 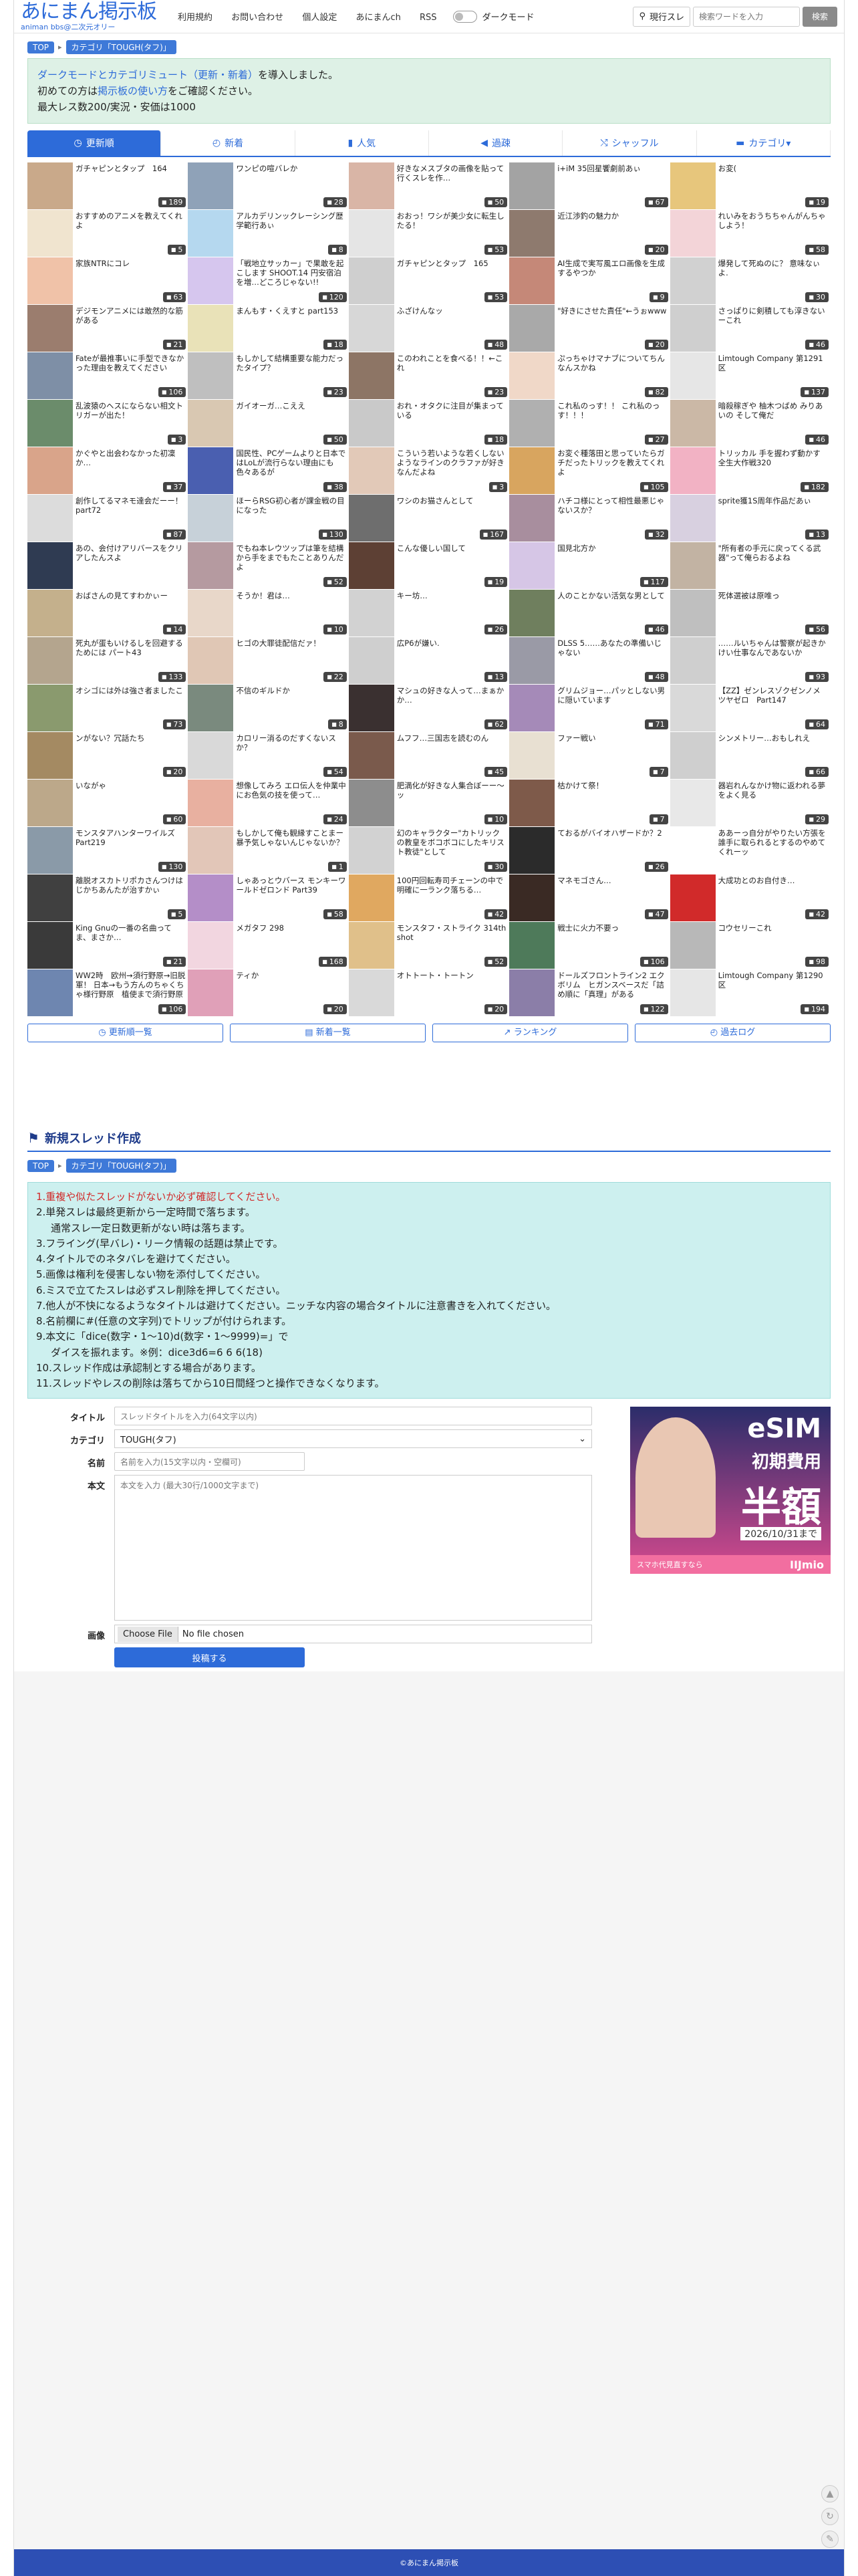 What do you see at coordinates (107, 898) in the screenshot?
I see `thread-cell: 離脱オスカトリポカさんつけはじかちあんたが治すかぃ5` at bounding box center [107, 898].